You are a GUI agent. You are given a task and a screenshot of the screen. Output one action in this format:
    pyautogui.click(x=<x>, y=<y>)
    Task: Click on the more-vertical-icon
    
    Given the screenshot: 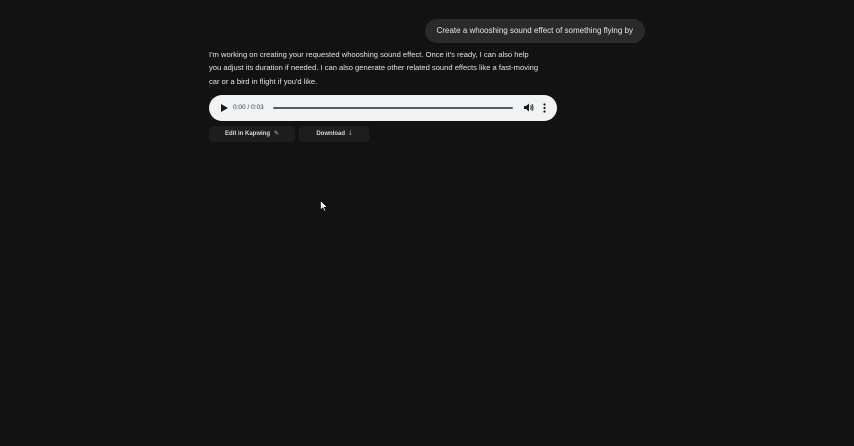 What is the action you would take?
    pyautogui.click(x=545, y=108)
    